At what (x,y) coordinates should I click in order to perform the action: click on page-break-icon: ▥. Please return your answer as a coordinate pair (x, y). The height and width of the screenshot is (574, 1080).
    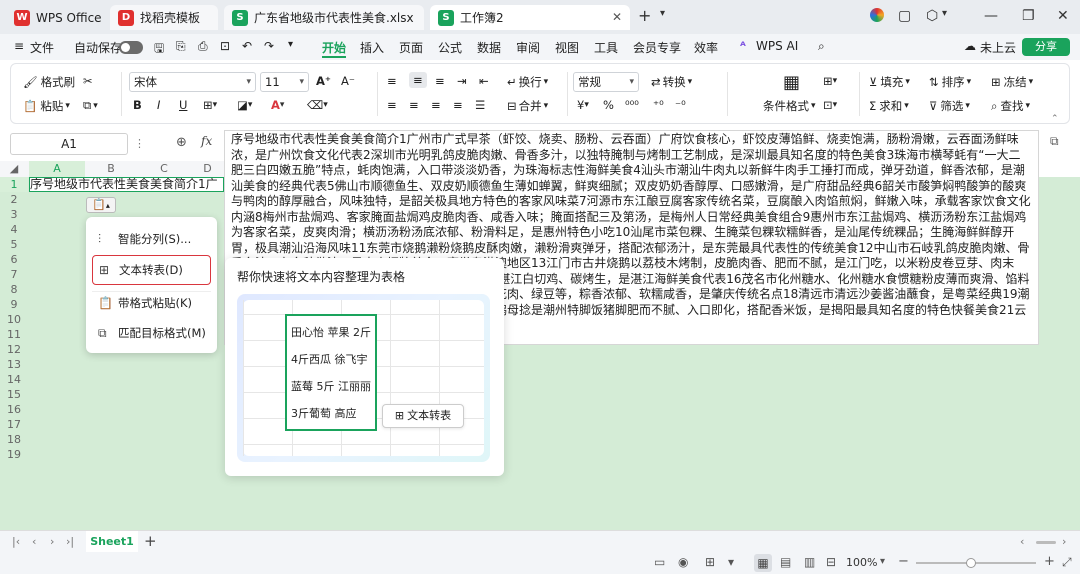
    Looking at the image, I should click on (809, 562).